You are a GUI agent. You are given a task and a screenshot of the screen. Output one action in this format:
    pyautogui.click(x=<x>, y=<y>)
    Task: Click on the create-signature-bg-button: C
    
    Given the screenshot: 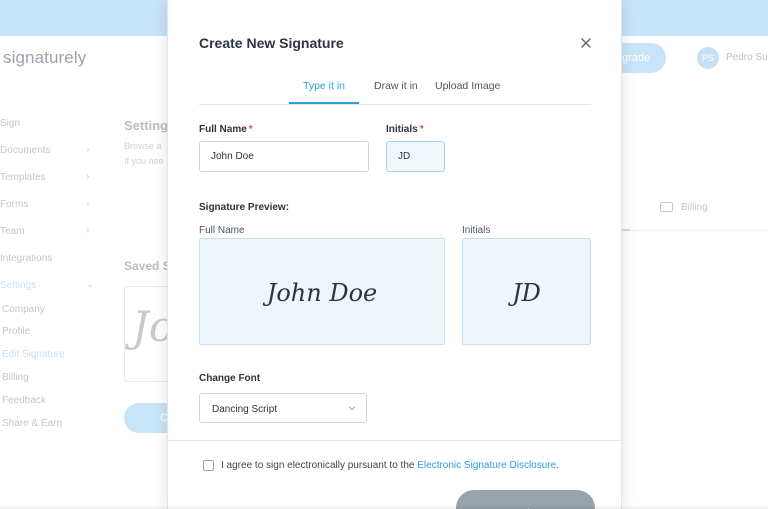 What is the action you would take?
    pyautogui.click(x=147, y=418)
    